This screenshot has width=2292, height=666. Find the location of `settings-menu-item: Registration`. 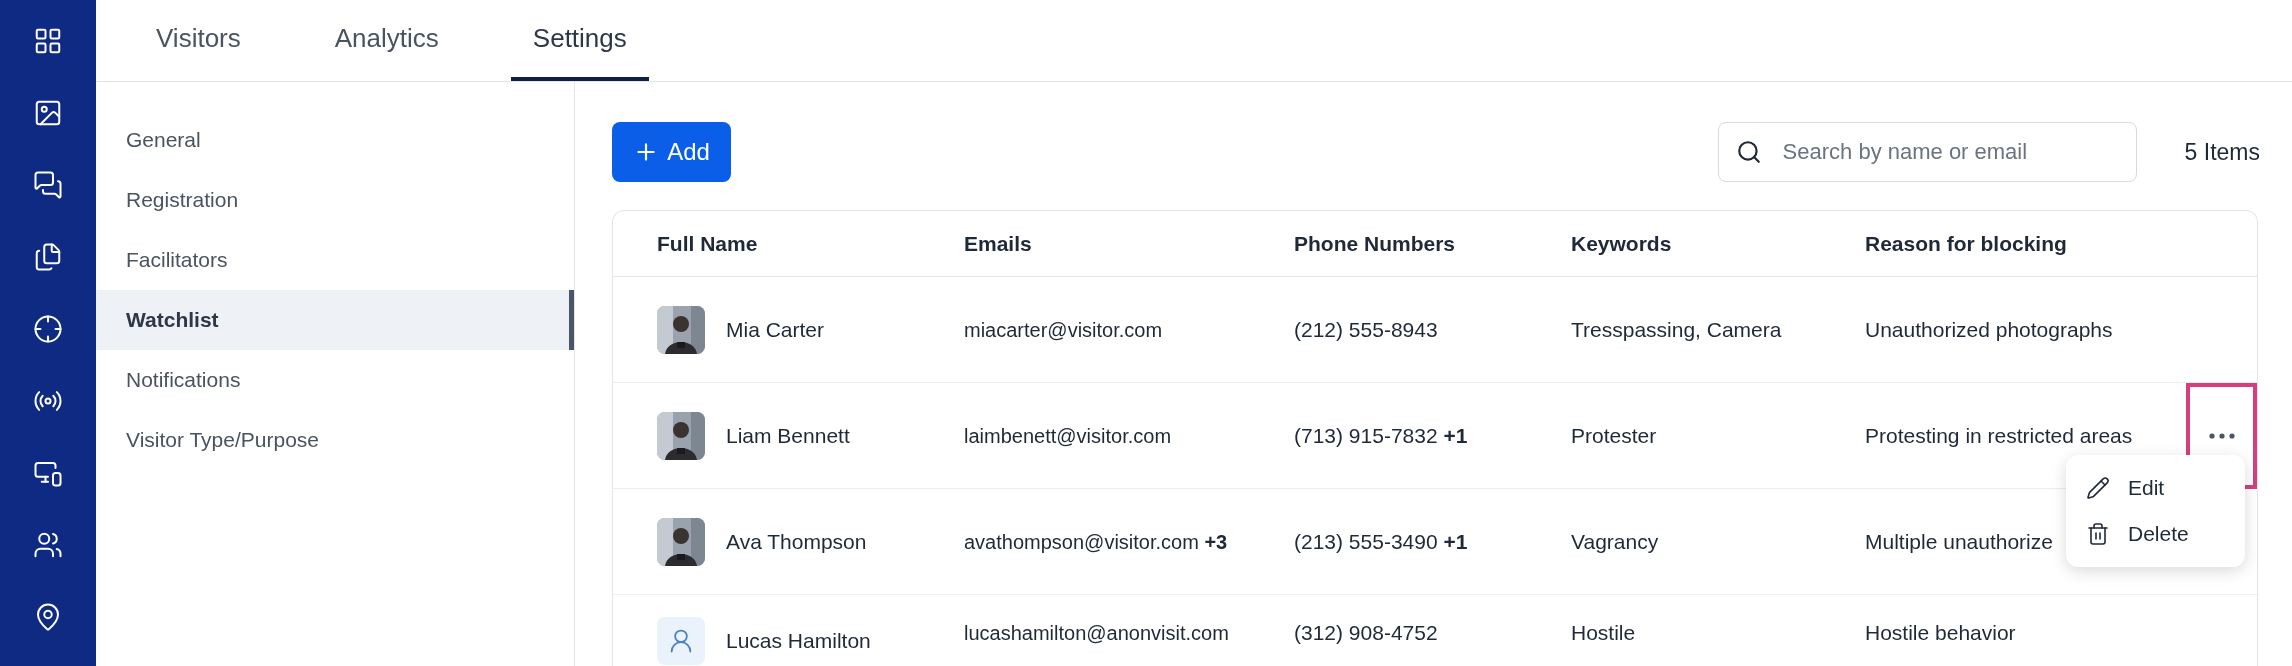

settings-menu-item: Registration is located at coordinates (335, 200).